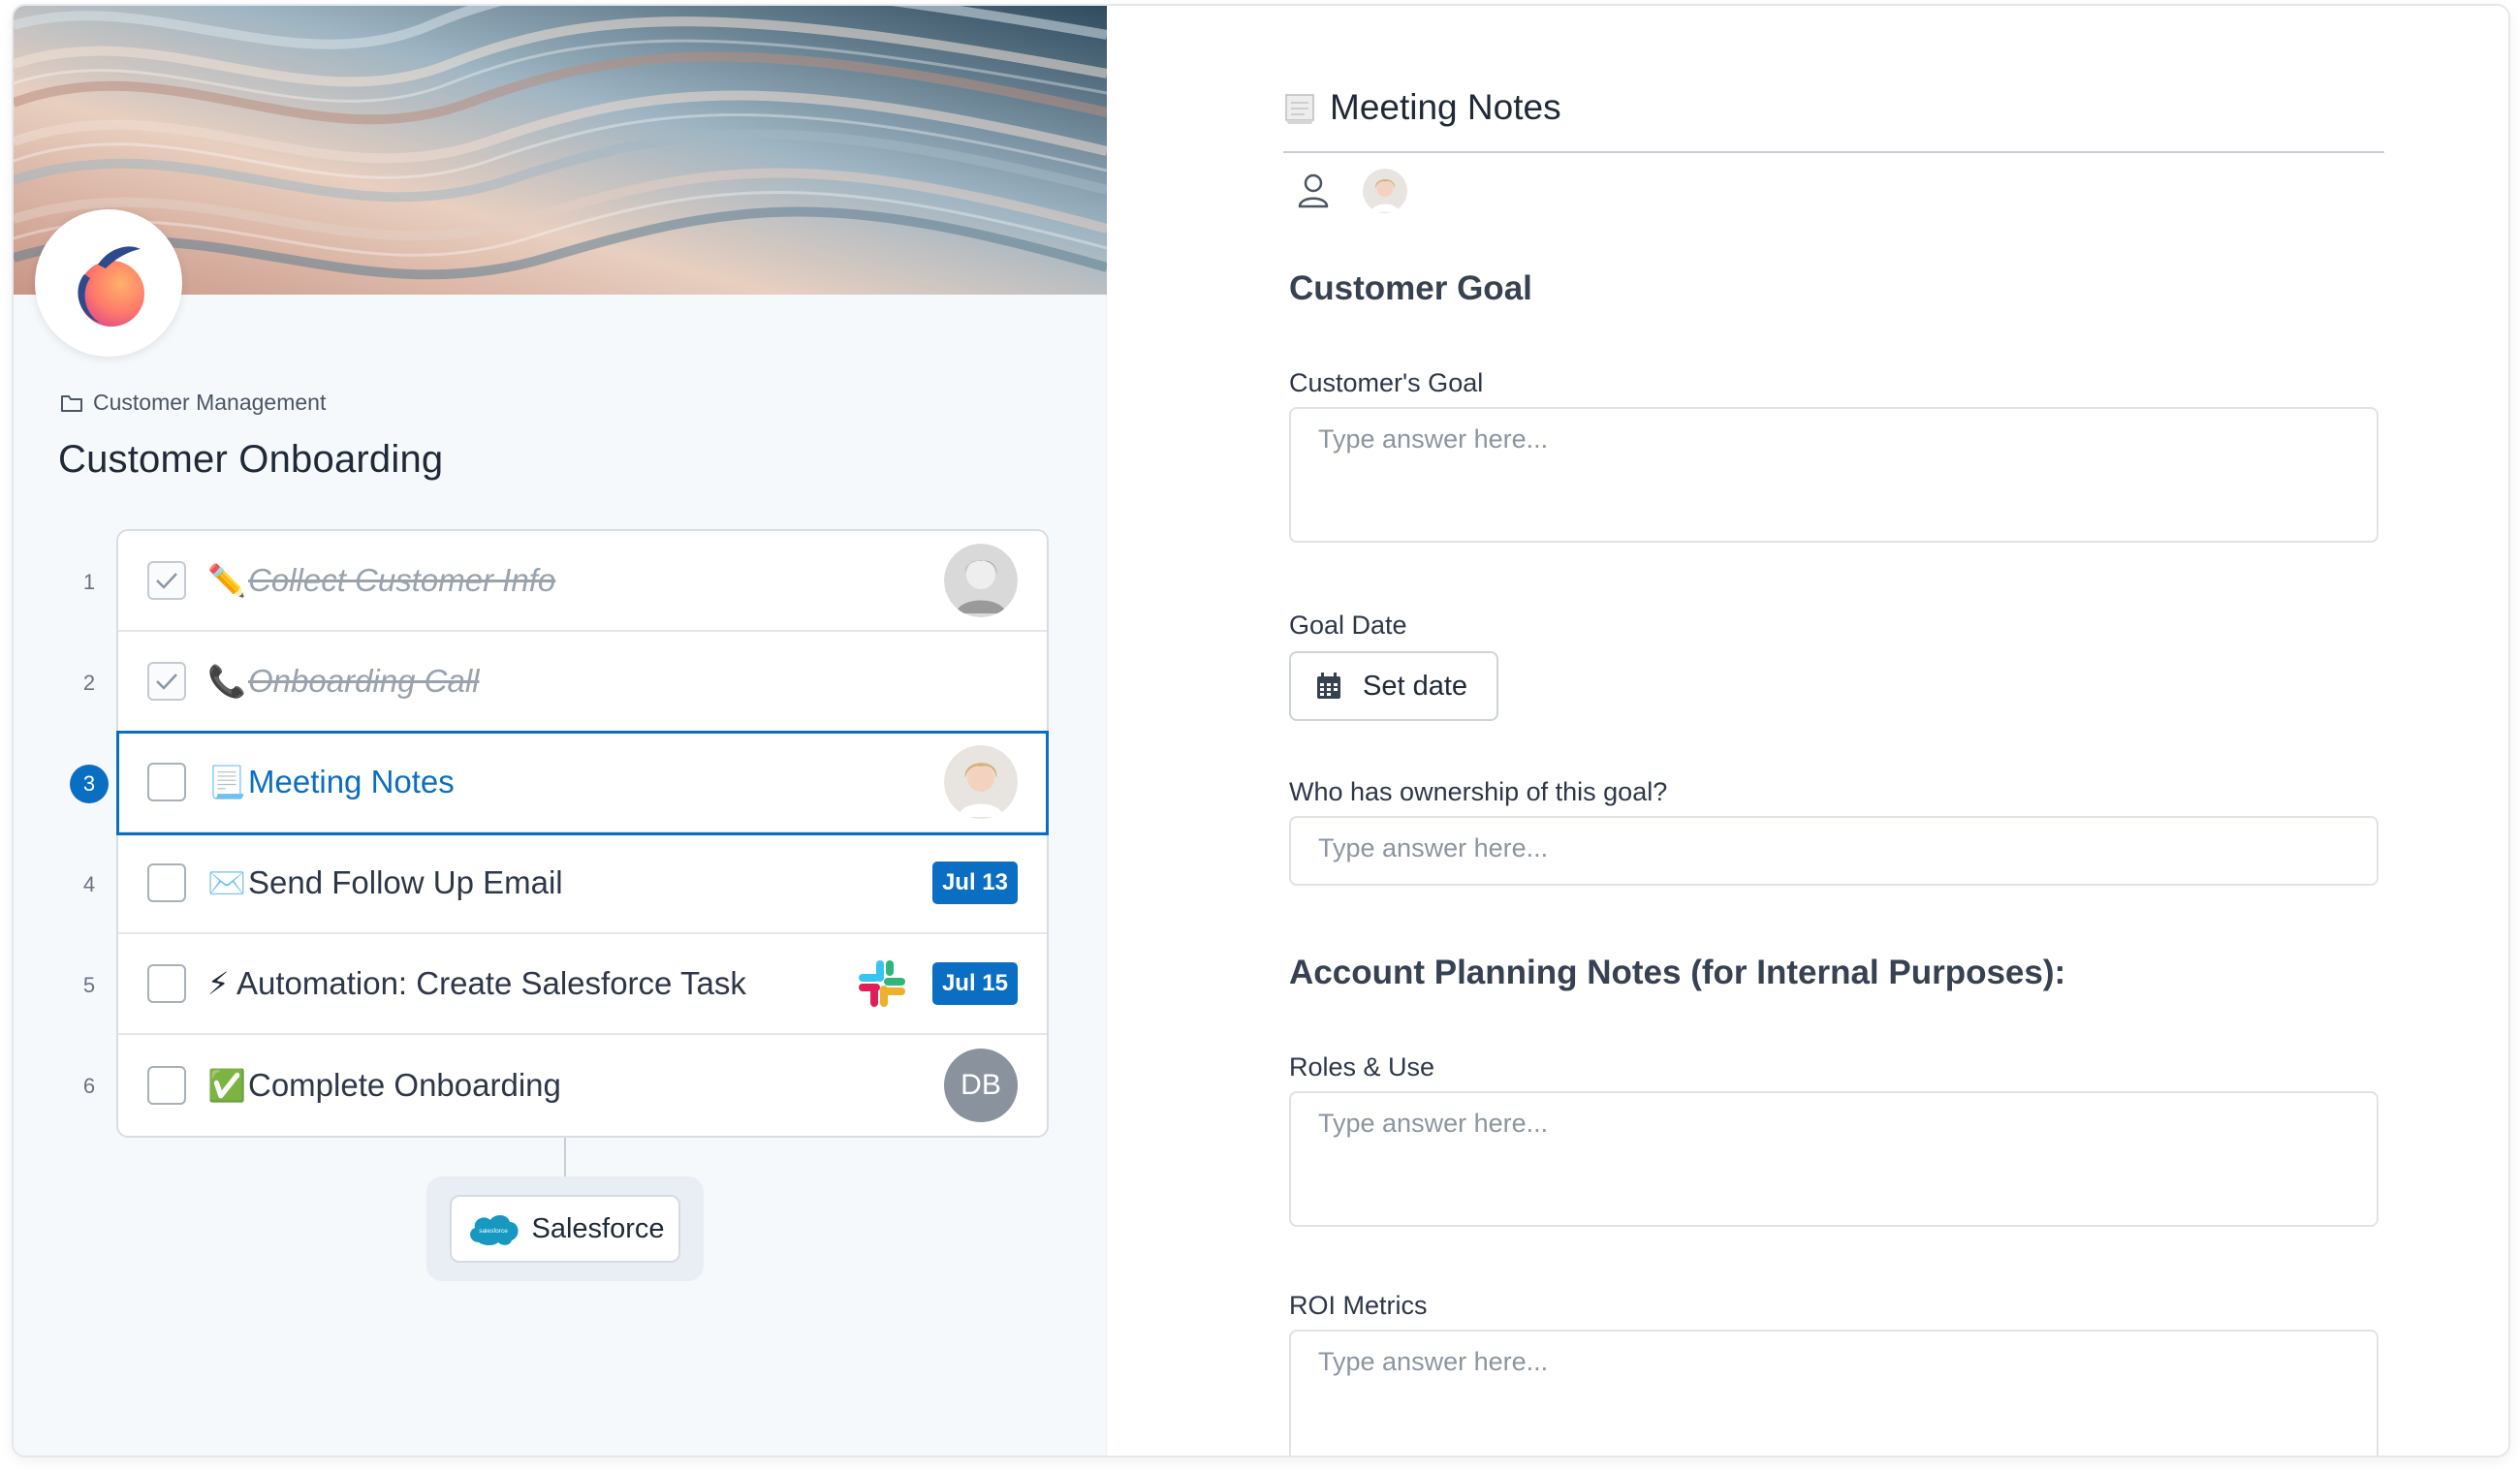 This screenshot has height=1473, width=2520. Describe the element at coordinates (210, 402) in the screenshot. I see `breadcrumb-label: Customer Management` at that location.